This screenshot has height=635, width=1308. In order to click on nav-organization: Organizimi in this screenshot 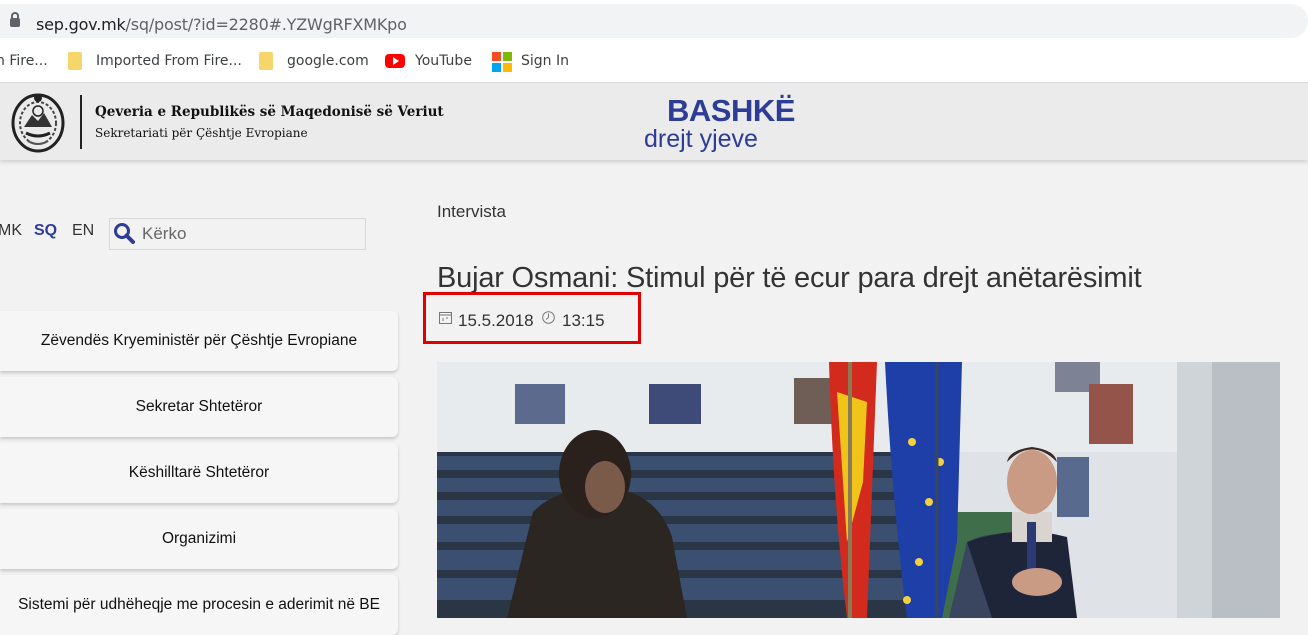, I will do `click(199, 539)`.